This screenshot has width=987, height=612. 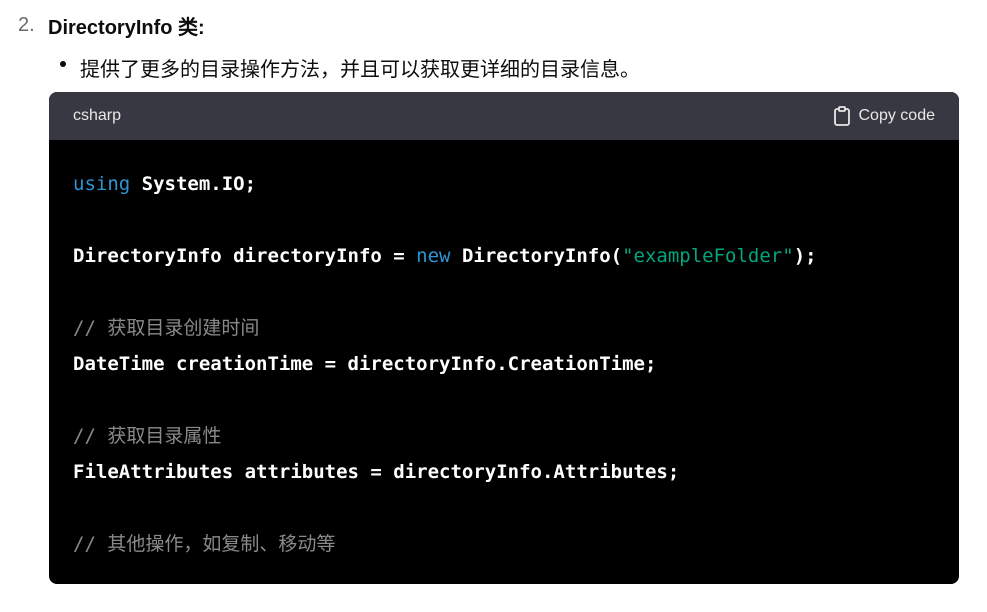 I want to click on code-keyword: using, so click(x=102, y=184).